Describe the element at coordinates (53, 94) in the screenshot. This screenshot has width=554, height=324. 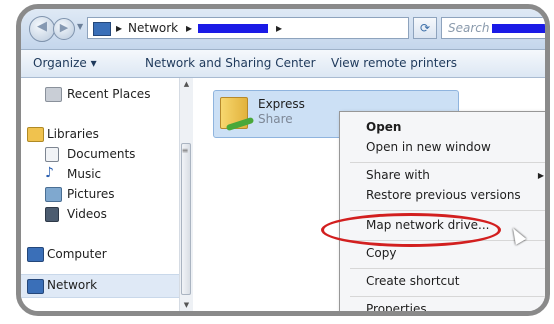
I see `recent-places-icon` at that location.